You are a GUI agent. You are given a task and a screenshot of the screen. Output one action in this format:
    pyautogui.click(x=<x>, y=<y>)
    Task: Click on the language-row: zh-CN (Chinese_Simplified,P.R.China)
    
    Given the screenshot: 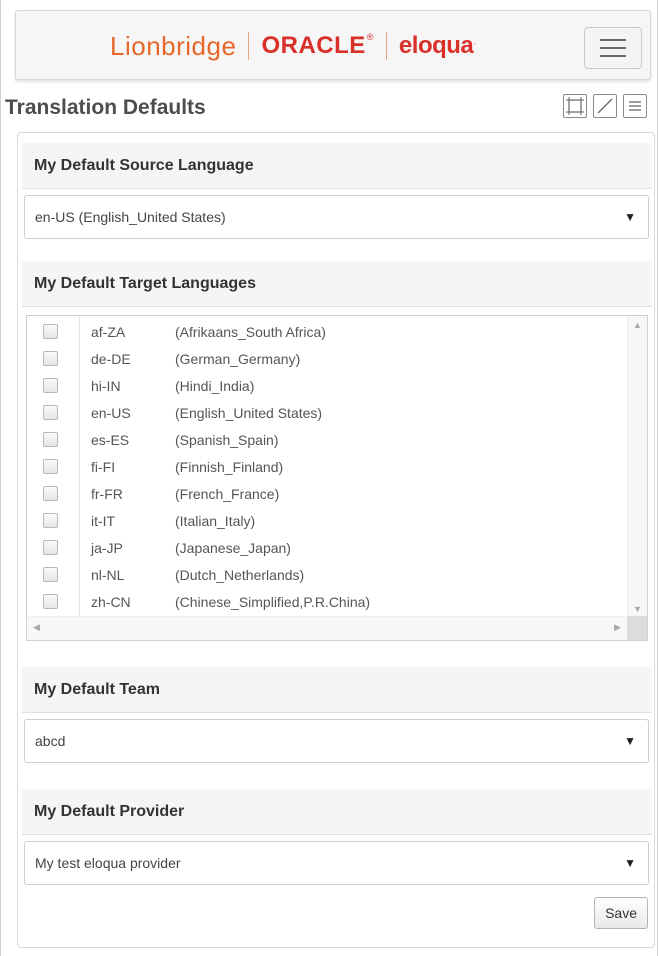 What is the action you would take?
    pyautogui.click(x=327, y=601)
    